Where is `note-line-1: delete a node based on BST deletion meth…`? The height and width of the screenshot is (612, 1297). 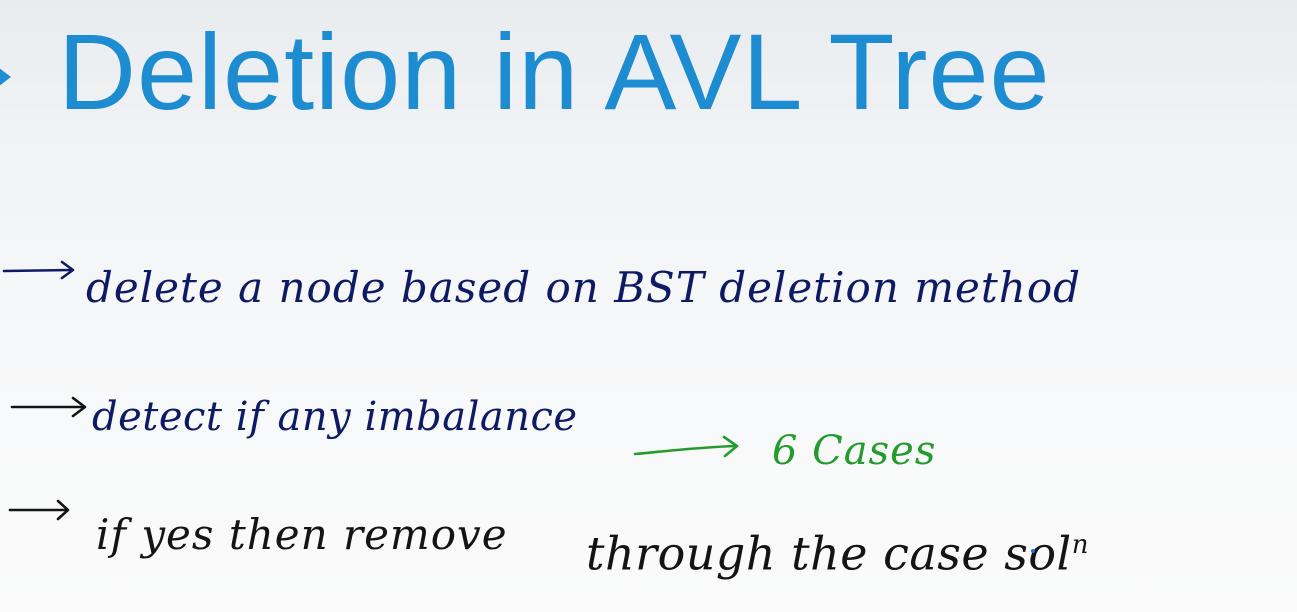
note-line-1: delete a node based on BST deletion meth… is located at coordinates (583, 287).